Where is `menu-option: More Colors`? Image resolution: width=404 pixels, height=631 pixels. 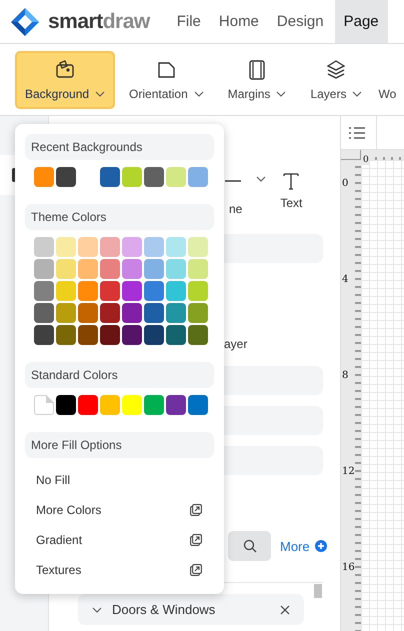 menu-option: More Colors is located at coordinates (119, 510).